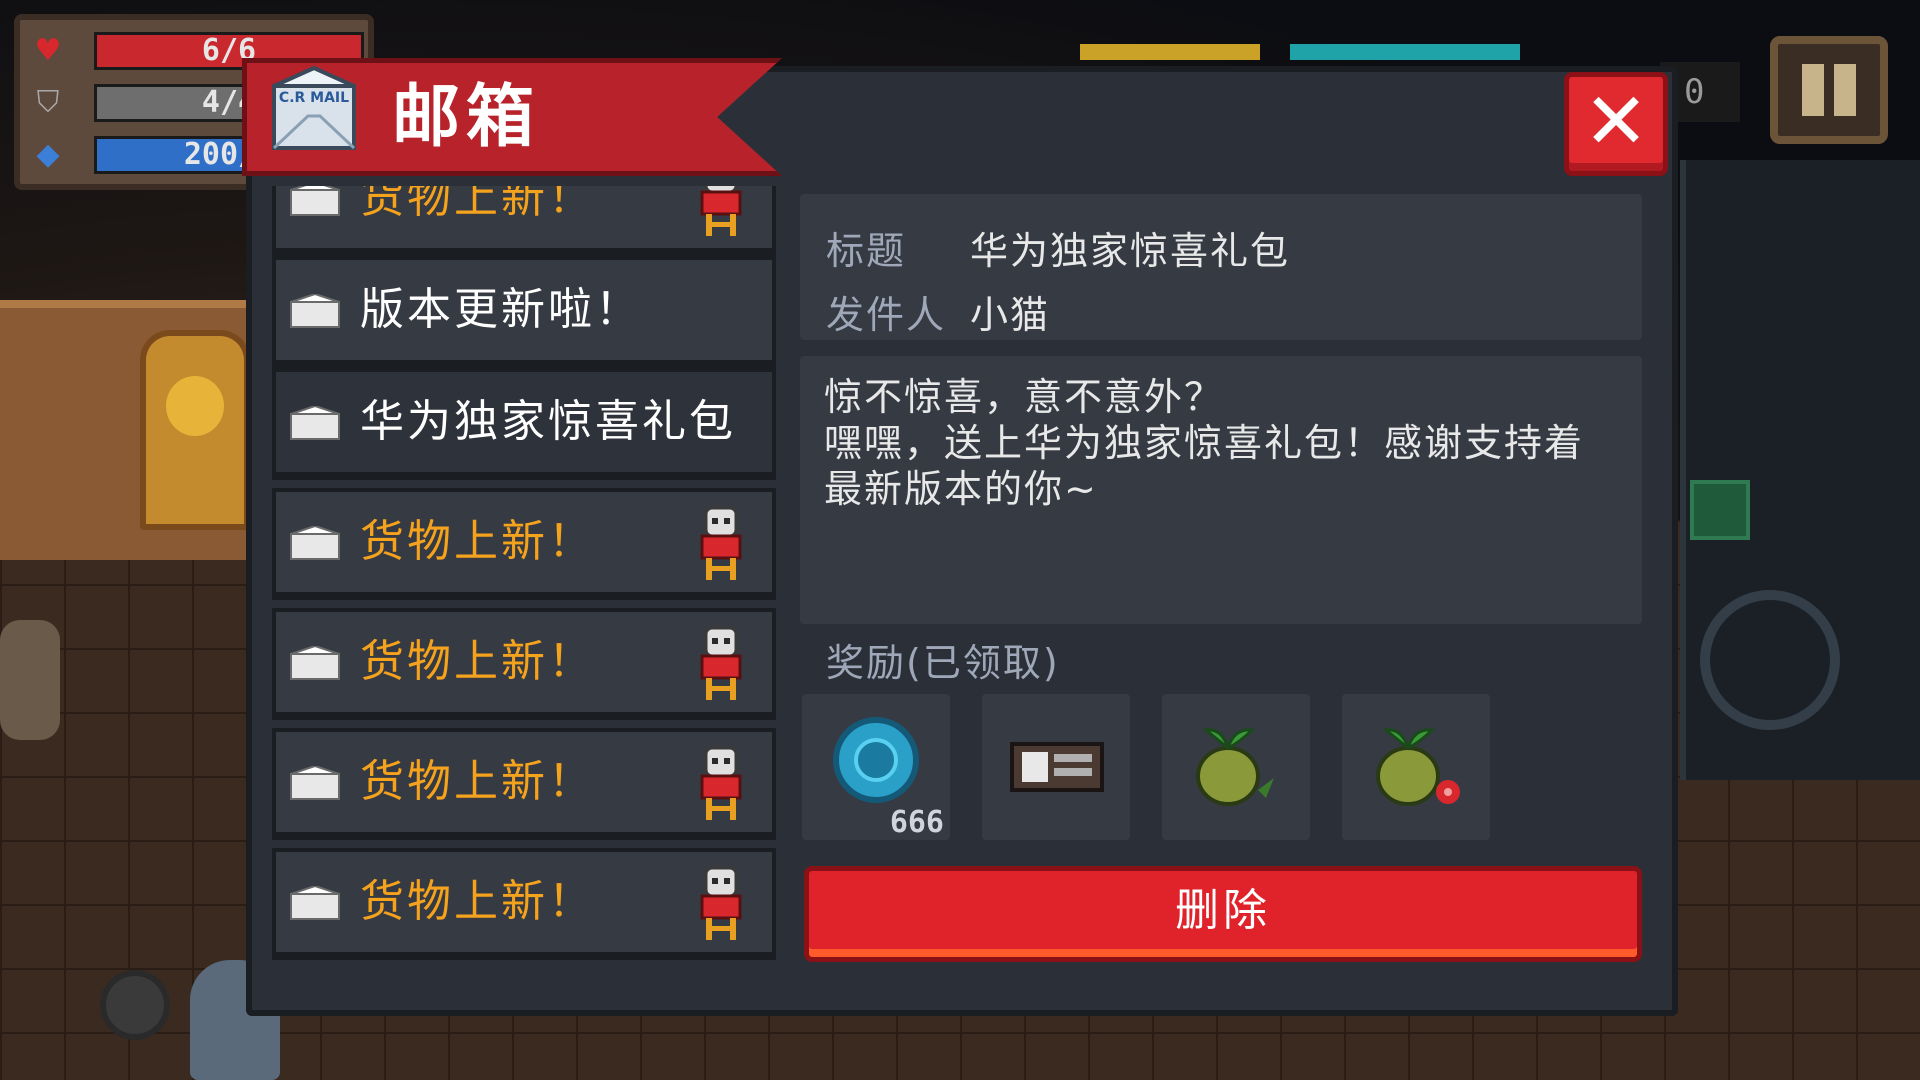 The width and height of the screenshot is (1920, 1080). I want to click on close-button: ✕, so click(1616, 124).